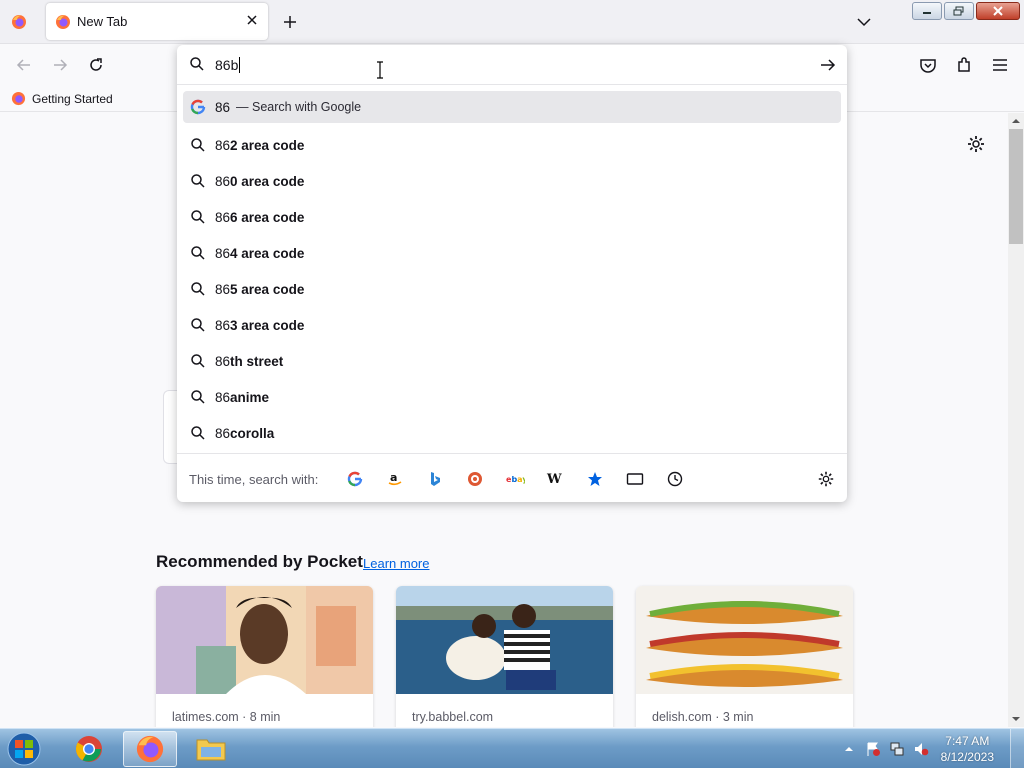 This screenshot has width=1024, height=768. I want to click on address-input: 86b, so click(228, 65).